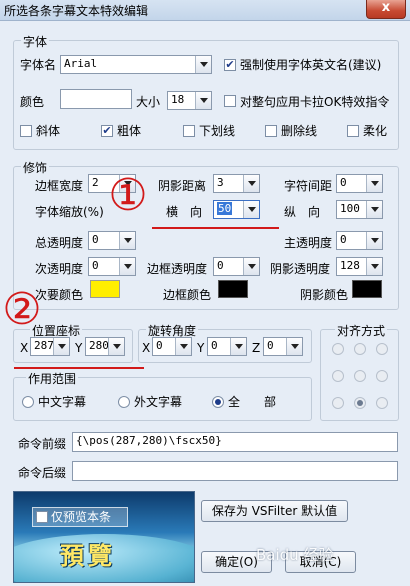 The width and height of the screenshot is (410, 586). What do you see at coordinates (350, 208) in the screenshot?
I see `vertical-scale-value: 100` at bounding box center [350, 208].